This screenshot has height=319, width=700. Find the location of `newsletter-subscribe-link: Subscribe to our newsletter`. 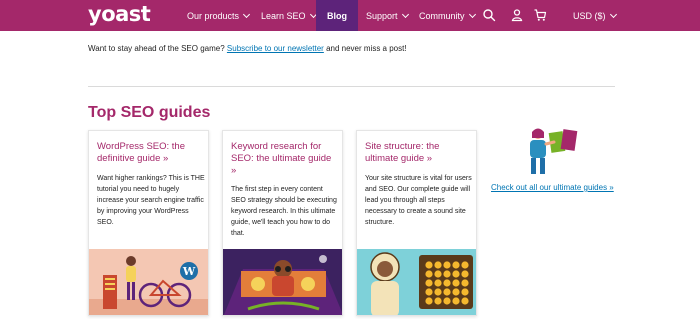

newsletter-subscribe-link: Subscribe to our newsletter is located at coordinates (275, 48).